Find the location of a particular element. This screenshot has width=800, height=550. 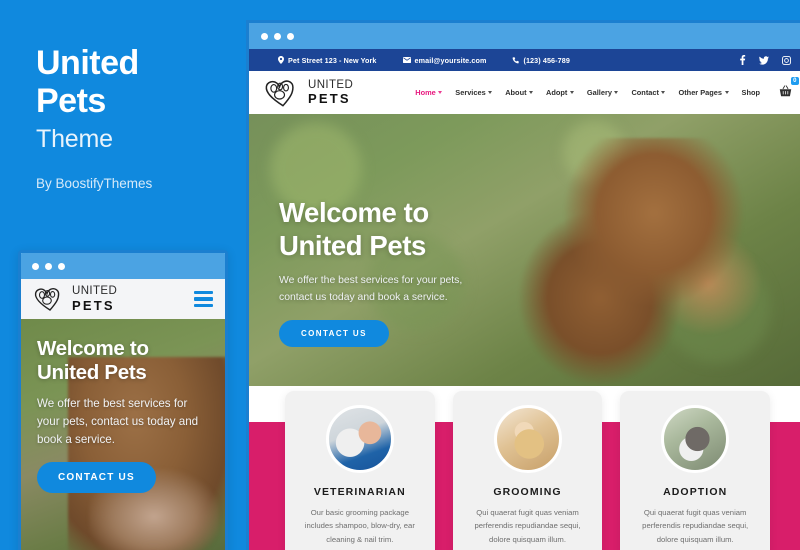

veterinarian-photo is located at coordinates (359, 439).